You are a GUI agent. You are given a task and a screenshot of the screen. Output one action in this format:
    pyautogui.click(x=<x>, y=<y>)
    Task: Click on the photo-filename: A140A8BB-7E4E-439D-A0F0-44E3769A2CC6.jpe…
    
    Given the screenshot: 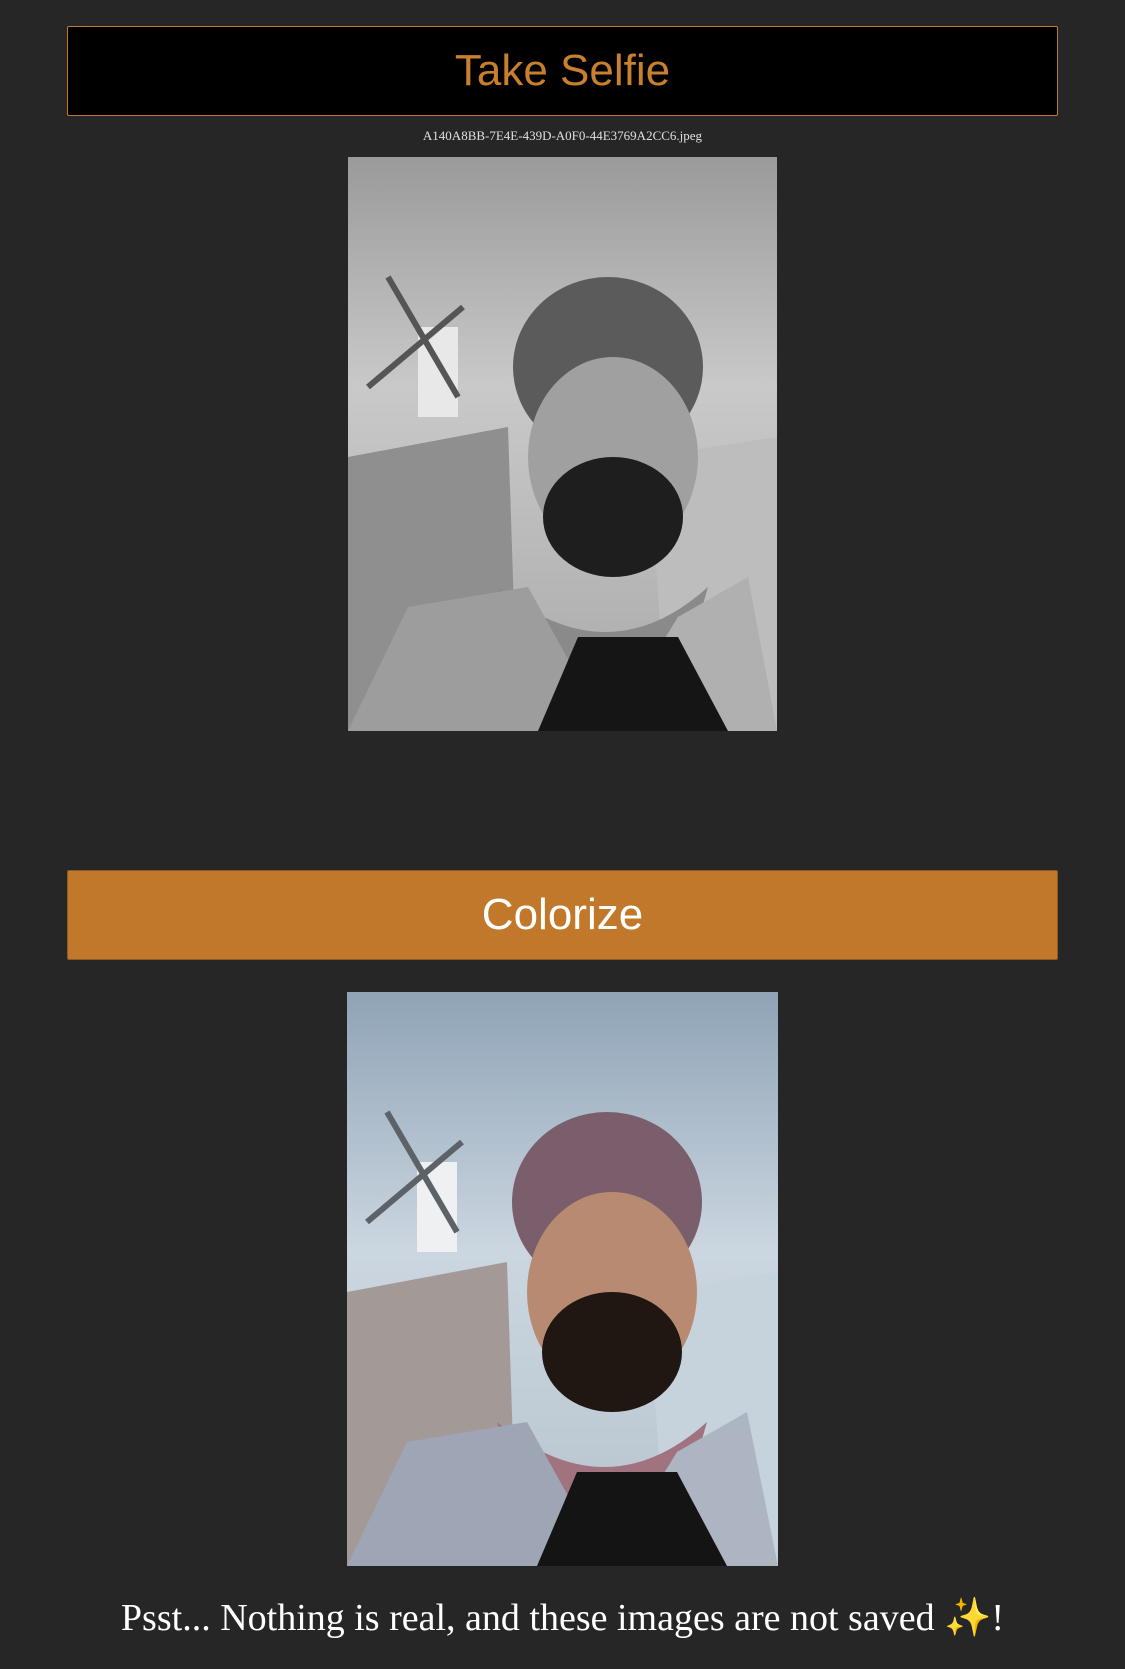 What is the action you would take?
    pyautogui.click(x=562, y=135)
    